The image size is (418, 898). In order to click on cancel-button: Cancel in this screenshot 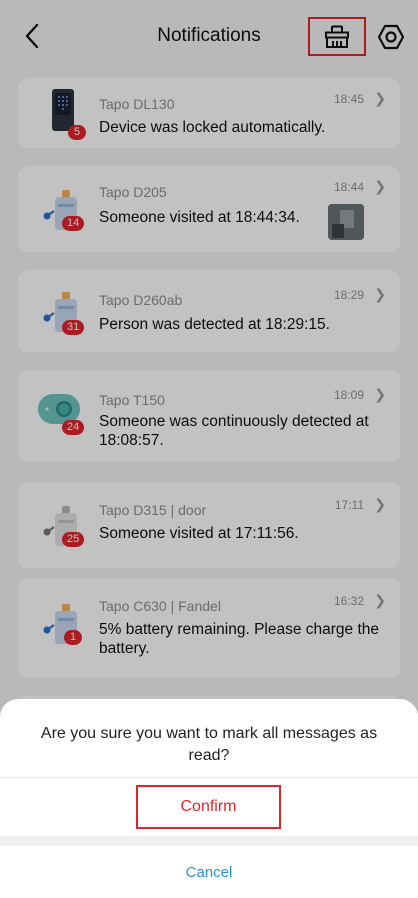, I will do `click(209, 872)`.